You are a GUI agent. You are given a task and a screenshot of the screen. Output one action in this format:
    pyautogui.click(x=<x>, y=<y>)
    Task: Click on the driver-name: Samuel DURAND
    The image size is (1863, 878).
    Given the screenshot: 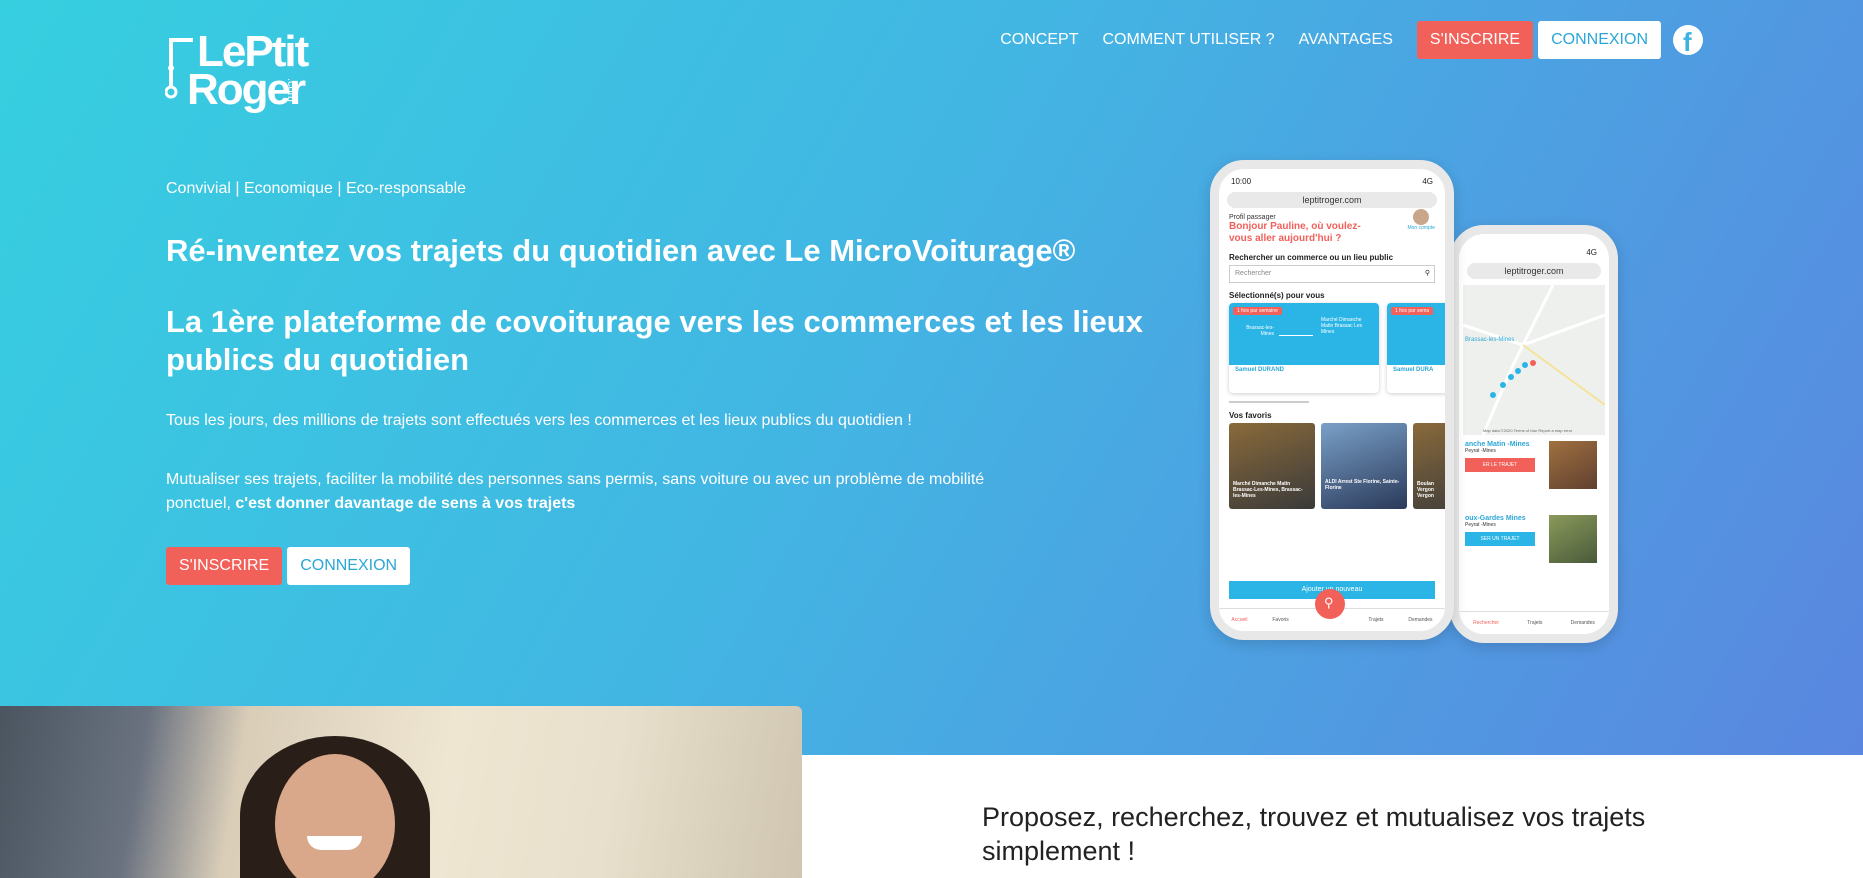 What is the action you would take?
    pyautogui.click(x=1260, y=370)
    